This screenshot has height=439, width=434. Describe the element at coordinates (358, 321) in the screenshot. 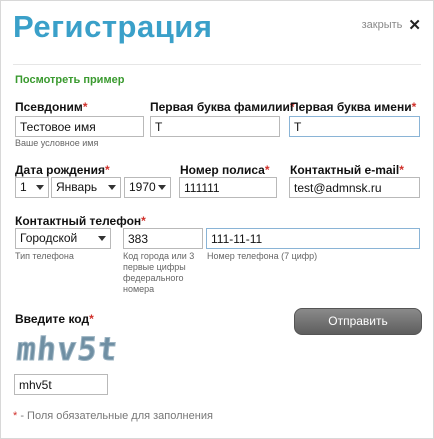

I see `submit-button: Отправить` at that location.